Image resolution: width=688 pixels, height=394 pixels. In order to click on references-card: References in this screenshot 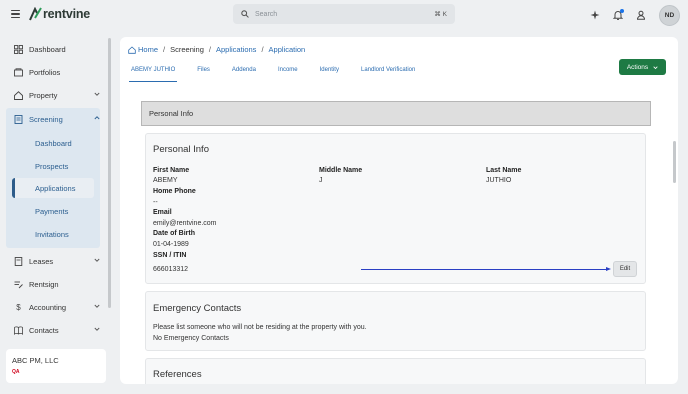, I will do `click(395, 371)`.